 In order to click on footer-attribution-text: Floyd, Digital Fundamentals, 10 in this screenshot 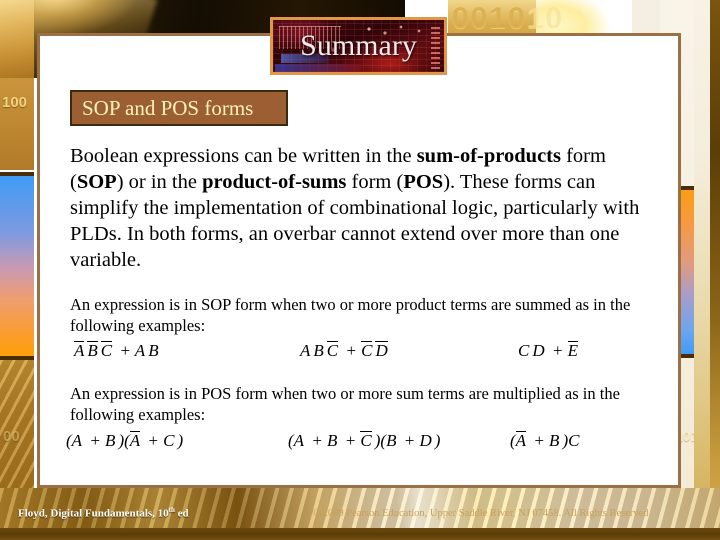, I will do `click(93, 513)`.